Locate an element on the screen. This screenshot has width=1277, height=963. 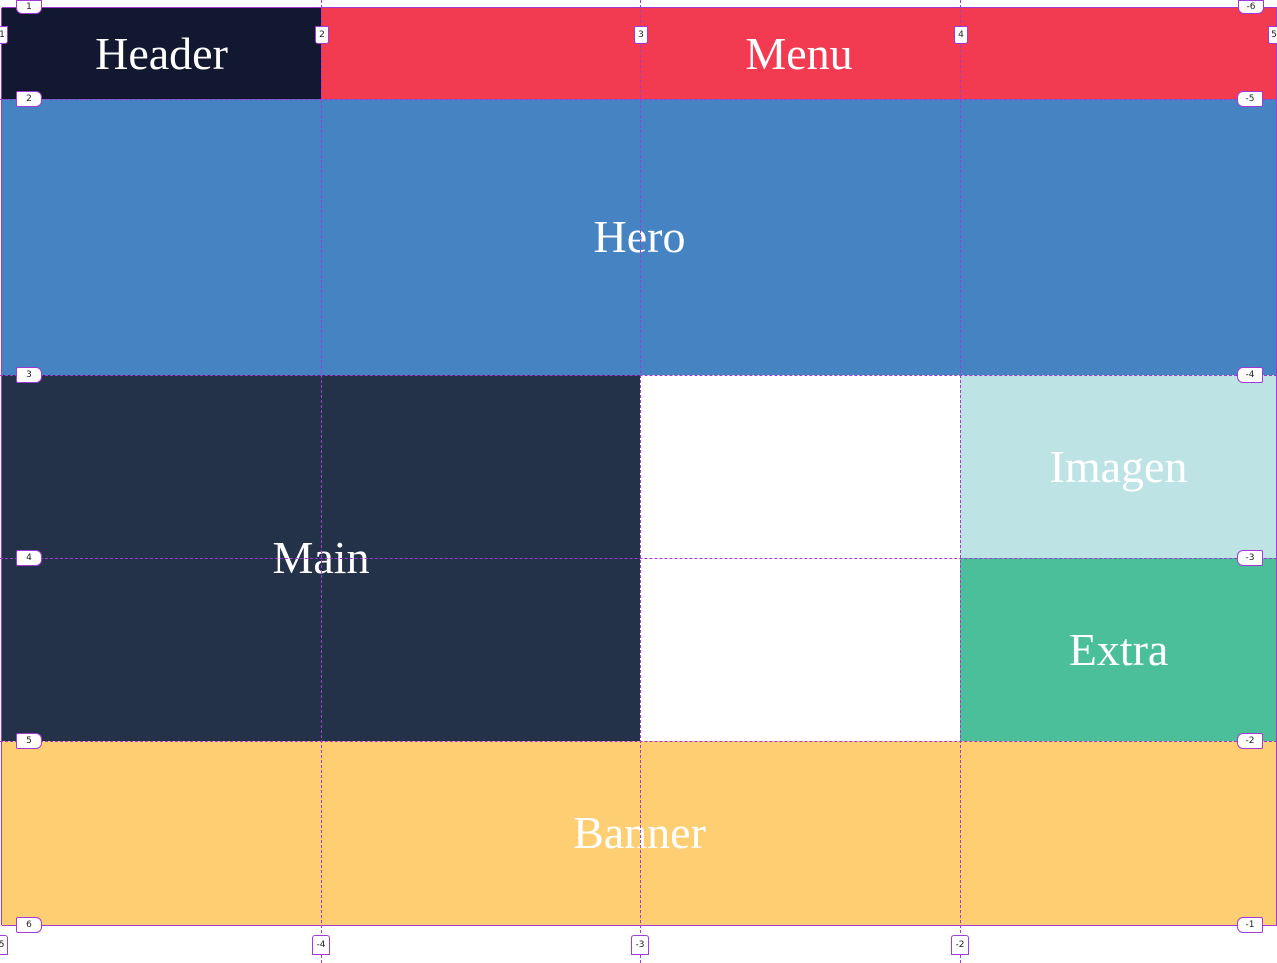
grid-border-bottom is located at coordinates (639, 925).